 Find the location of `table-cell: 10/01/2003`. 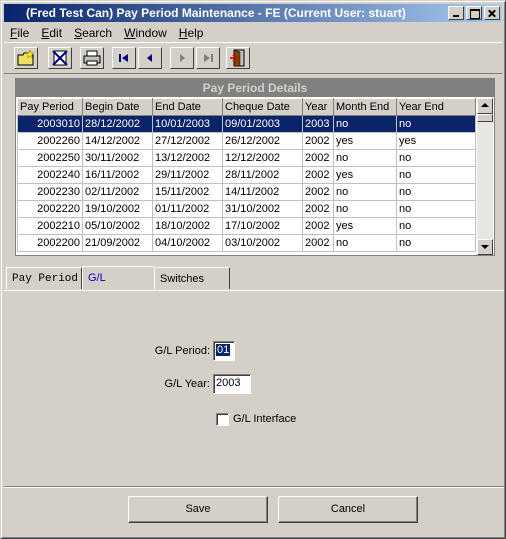

table-cell: 10/01/2003 is located at coordinates (187, 124).